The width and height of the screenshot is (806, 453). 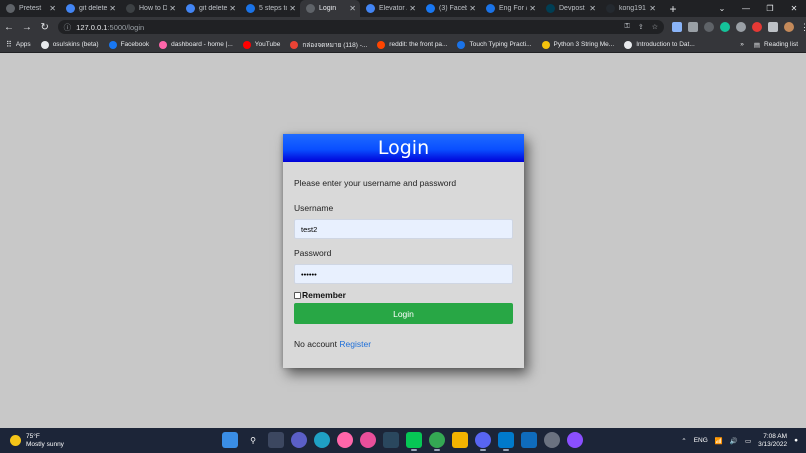 What do you see at coordinates (18, 44) in the screenshot?
I see `apps-shortcut: ⠿ Apps` at bounding box center [18, 44].